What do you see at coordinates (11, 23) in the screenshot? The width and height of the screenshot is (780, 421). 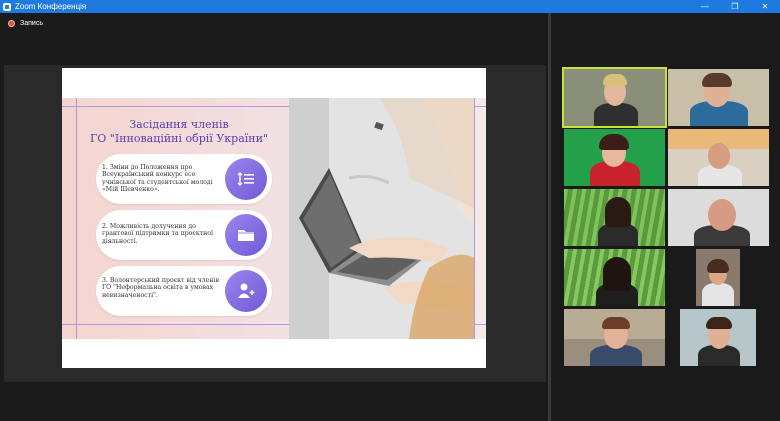 I see `record-dot-icon` at bounding box center [11, 23].